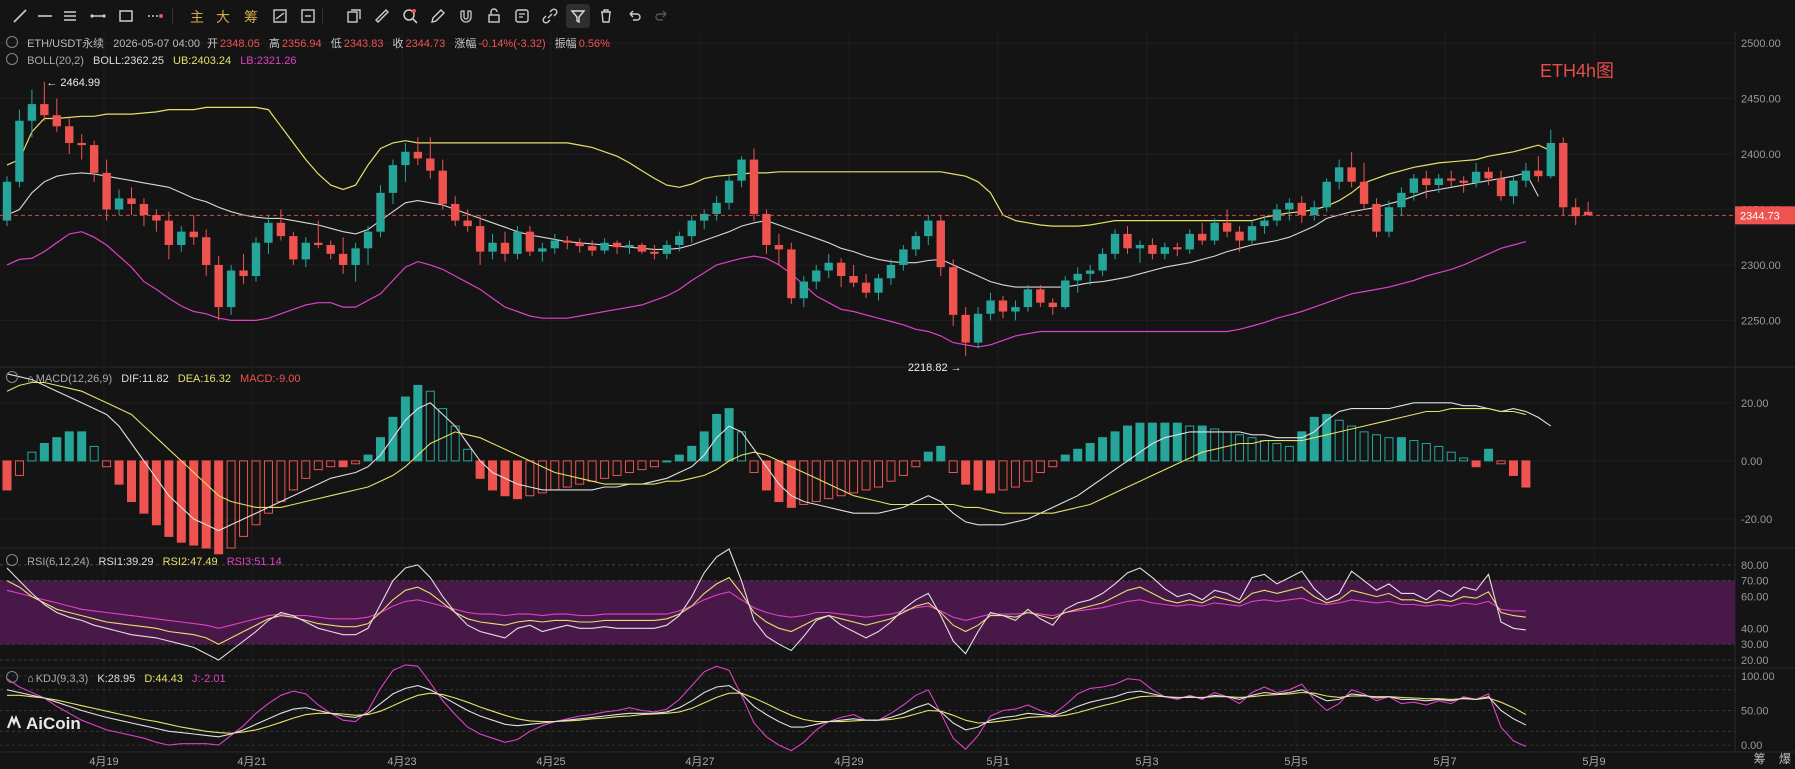 This screenshot has height=769, width=1795. What do you see at coordinates (223, 17) in the screenshot?
I see `big-tool-button: 大` at bounding box center [223, 17].